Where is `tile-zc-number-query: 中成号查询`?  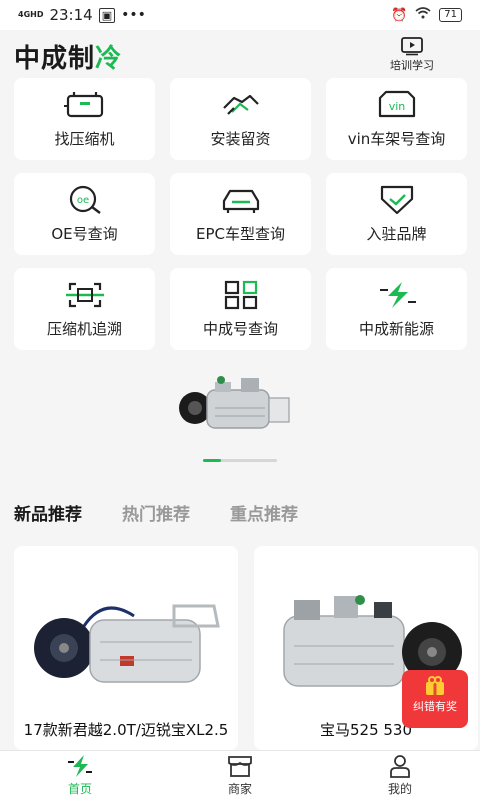 tile-zc-number-query: 中成号查询 is located at coordinates (240, 309).